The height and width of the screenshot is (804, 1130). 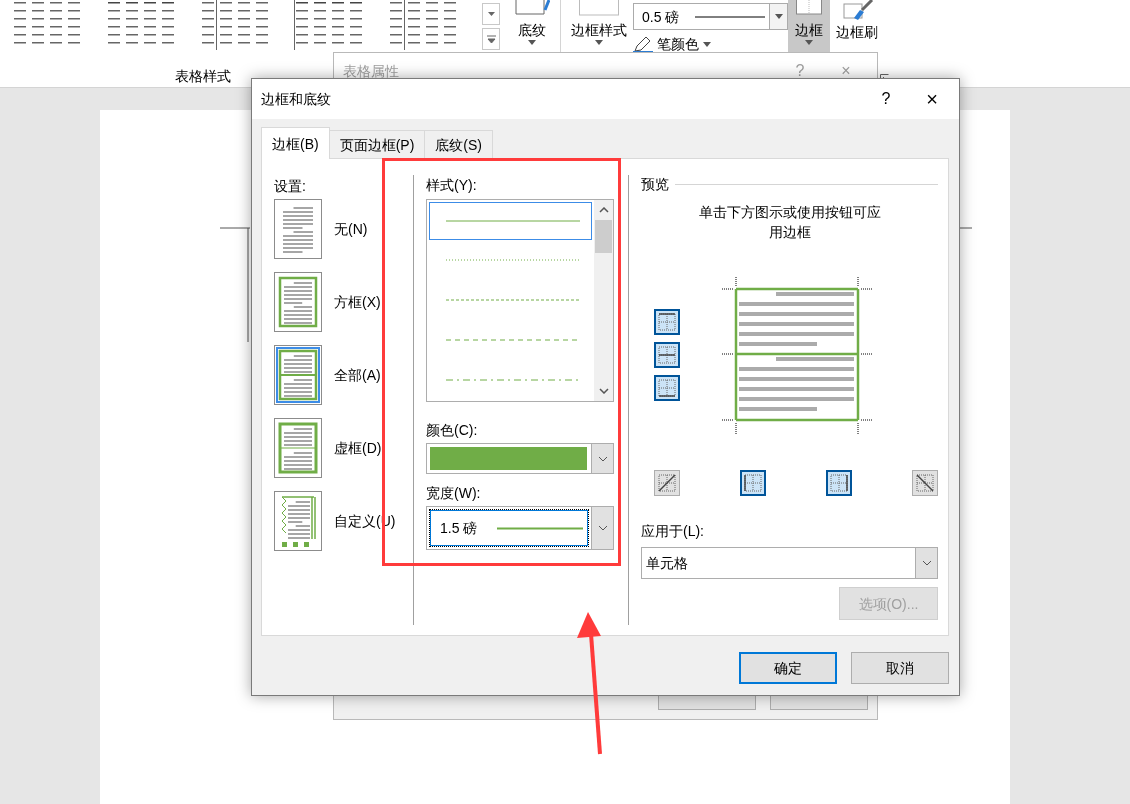 I want to click on chevron-up-icon, so click(x=603, y=210).